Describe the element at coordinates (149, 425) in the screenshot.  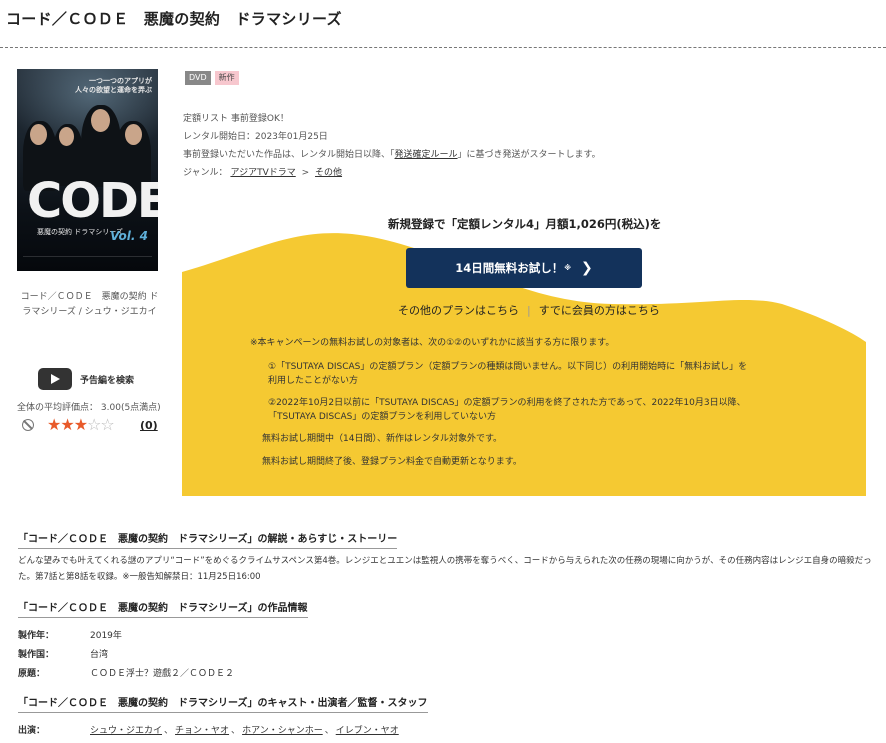
I see `review-count-link: (0)` at that location.